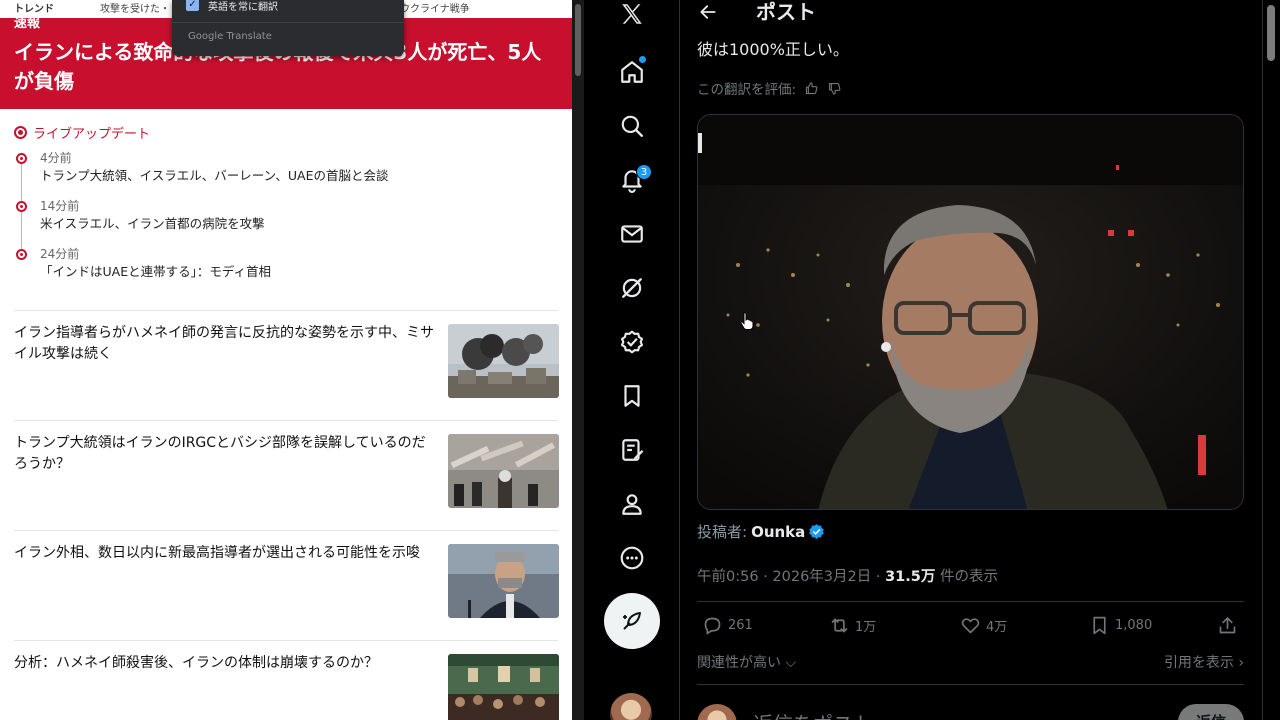 This screenshot has width=1280, height=720. I want to click on live-update-item: 4分前 トランプ大統領、イスラエル、バーレーン、UAEの首脳と会談, so click(287, 174).